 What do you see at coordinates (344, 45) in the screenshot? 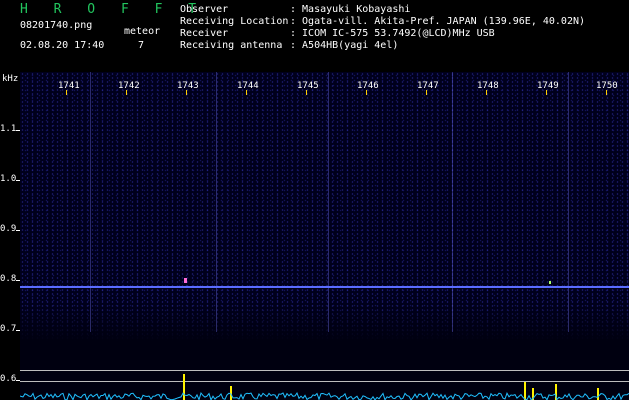
I see `info-value: : A504HB(yagi 4el)` at bounding box center [344, 45].